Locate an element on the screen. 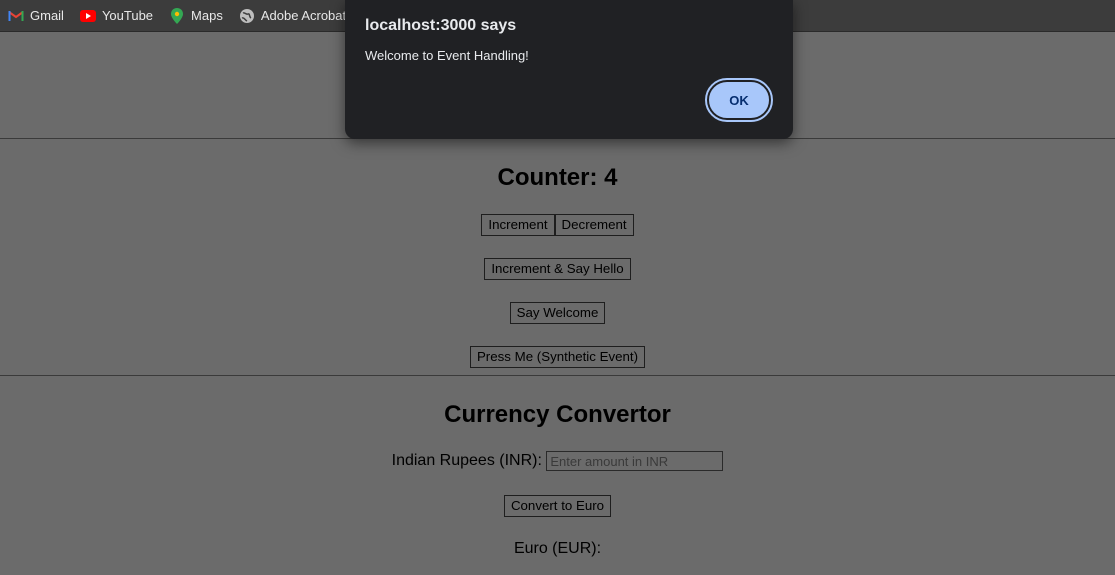  ok-button: OK is located at coordinates (739, 100).